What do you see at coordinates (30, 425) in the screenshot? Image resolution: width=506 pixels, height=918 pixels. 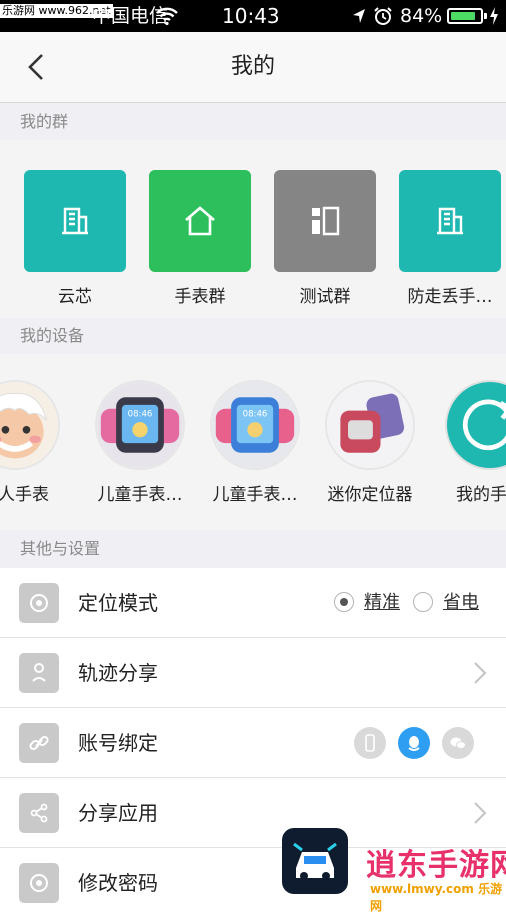 I see `grandpa-avatar` at bounding box center [30, 425].